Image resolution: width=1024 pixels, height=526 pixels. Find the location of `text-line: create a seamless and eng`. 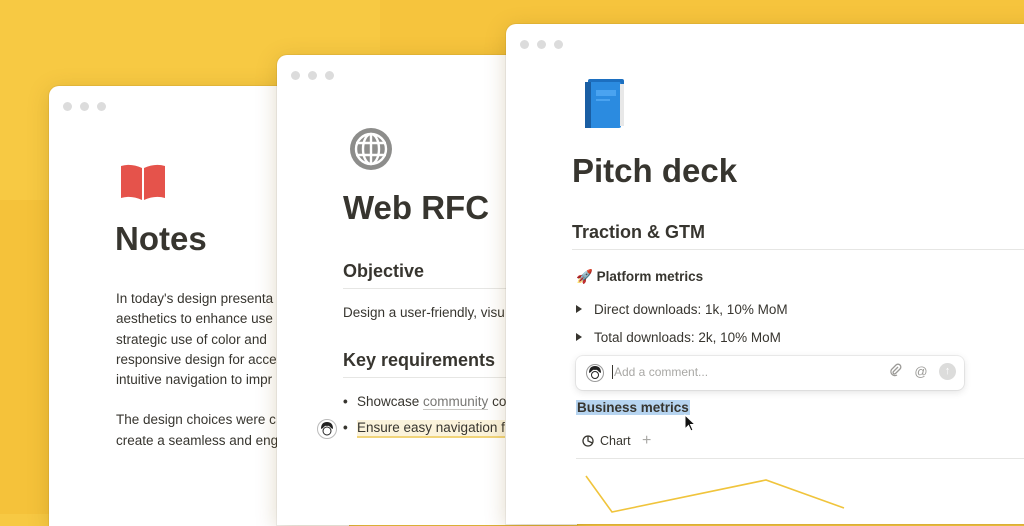

text-line: create a seamless and eng is located at coordinates (197, 440).